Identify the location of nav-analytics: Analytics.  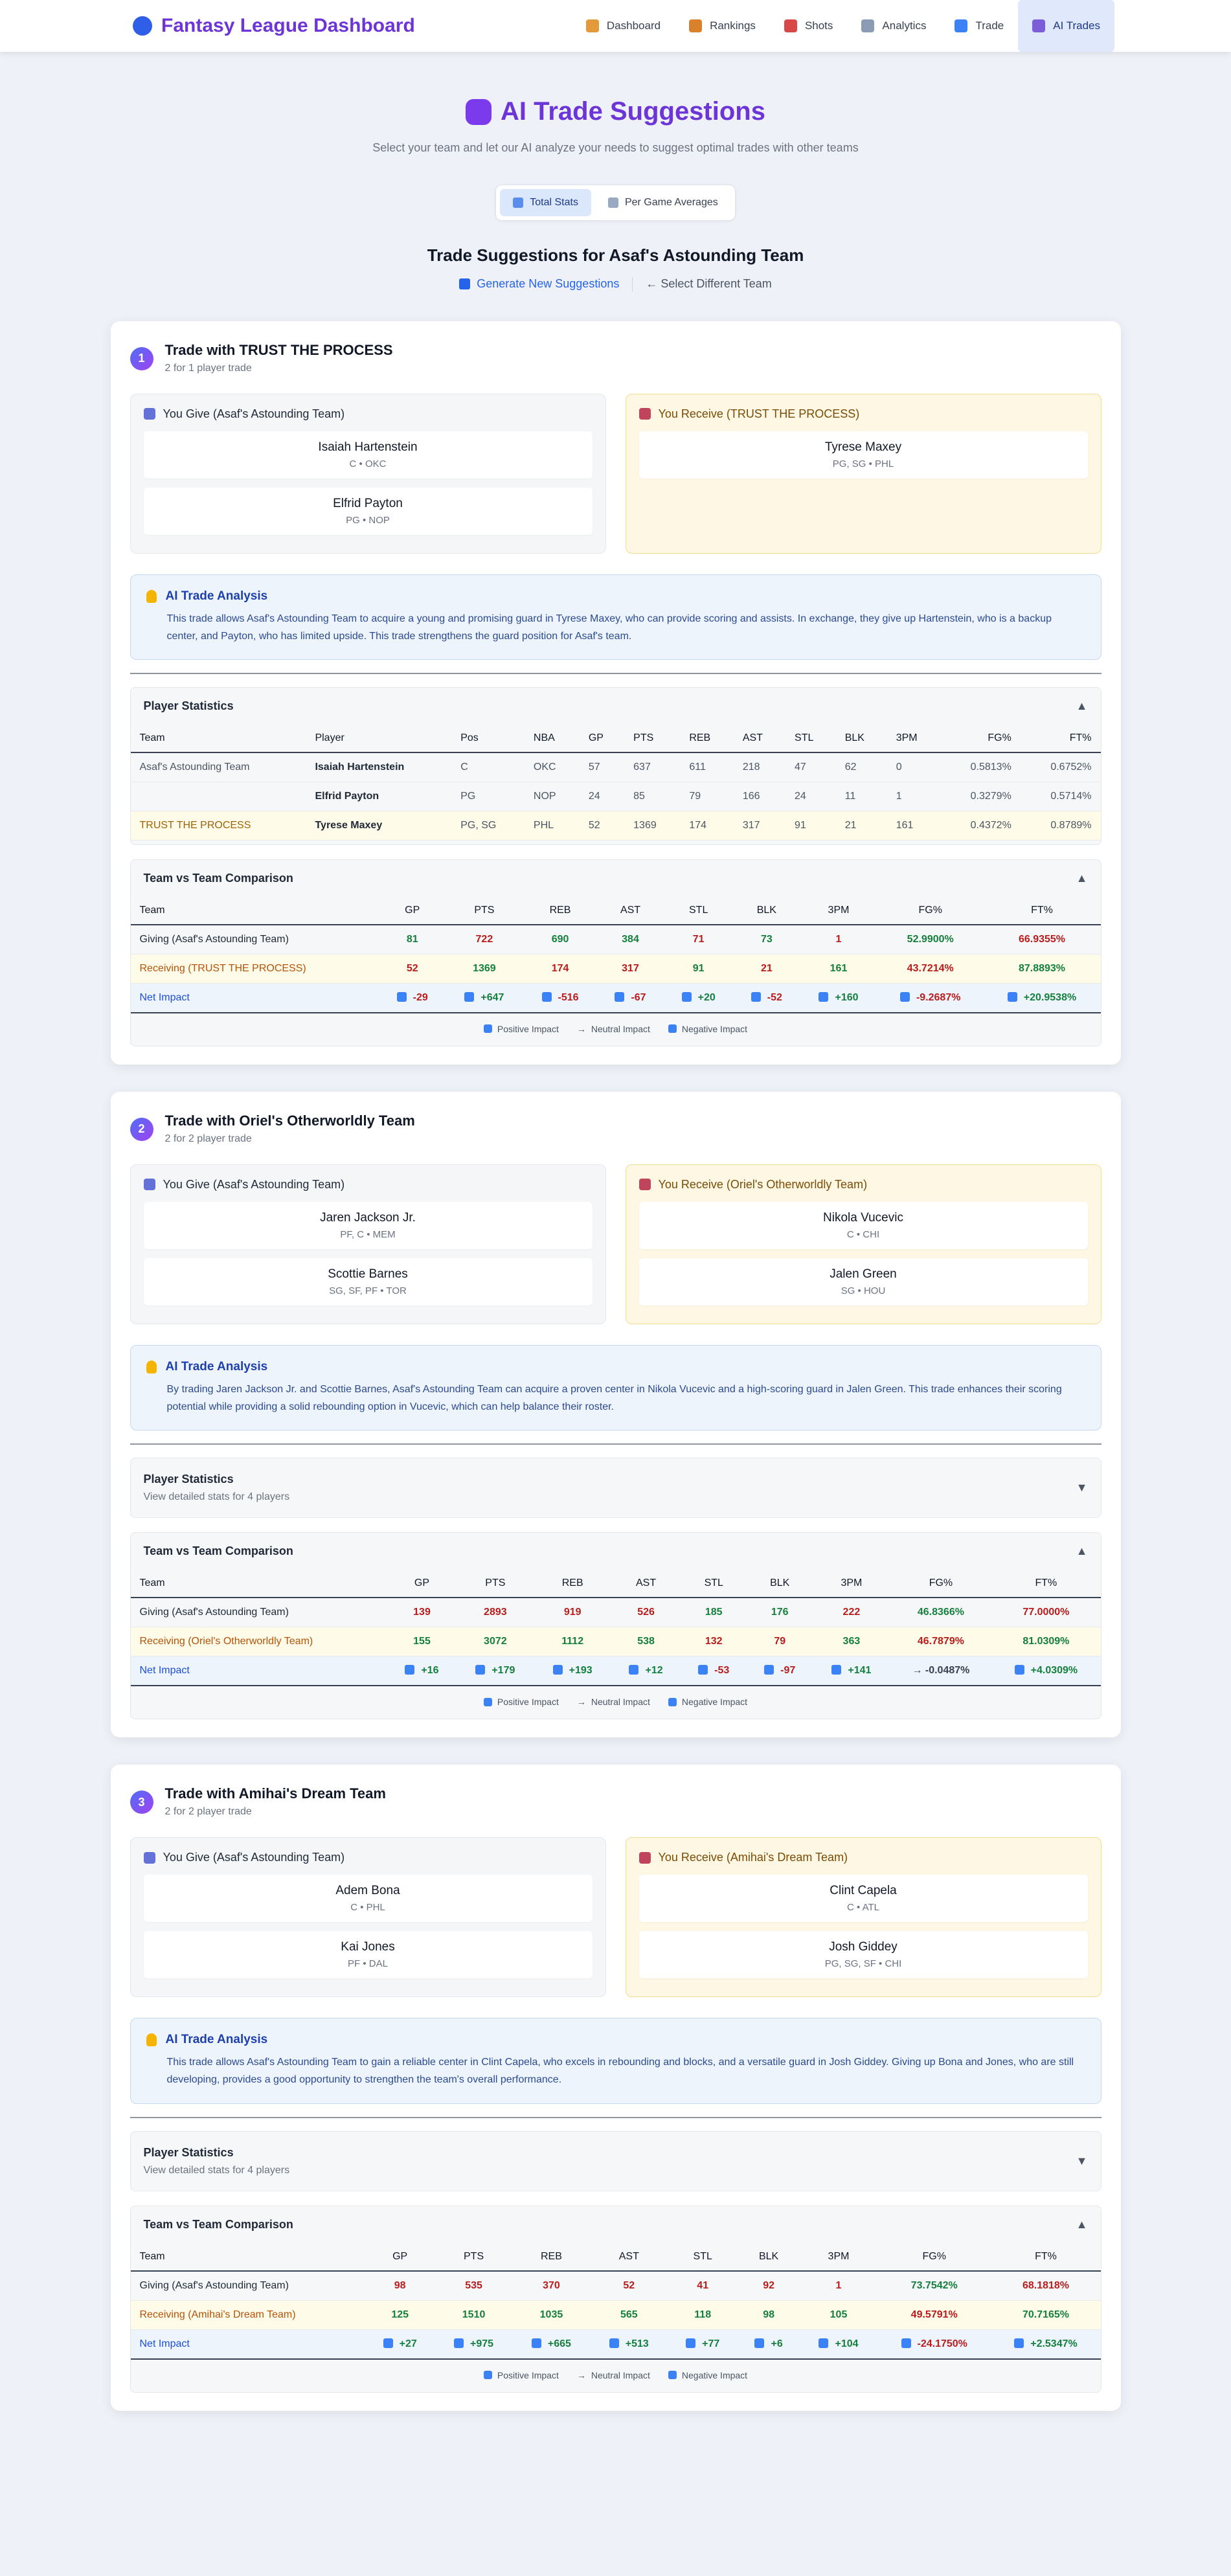
(893, 26).